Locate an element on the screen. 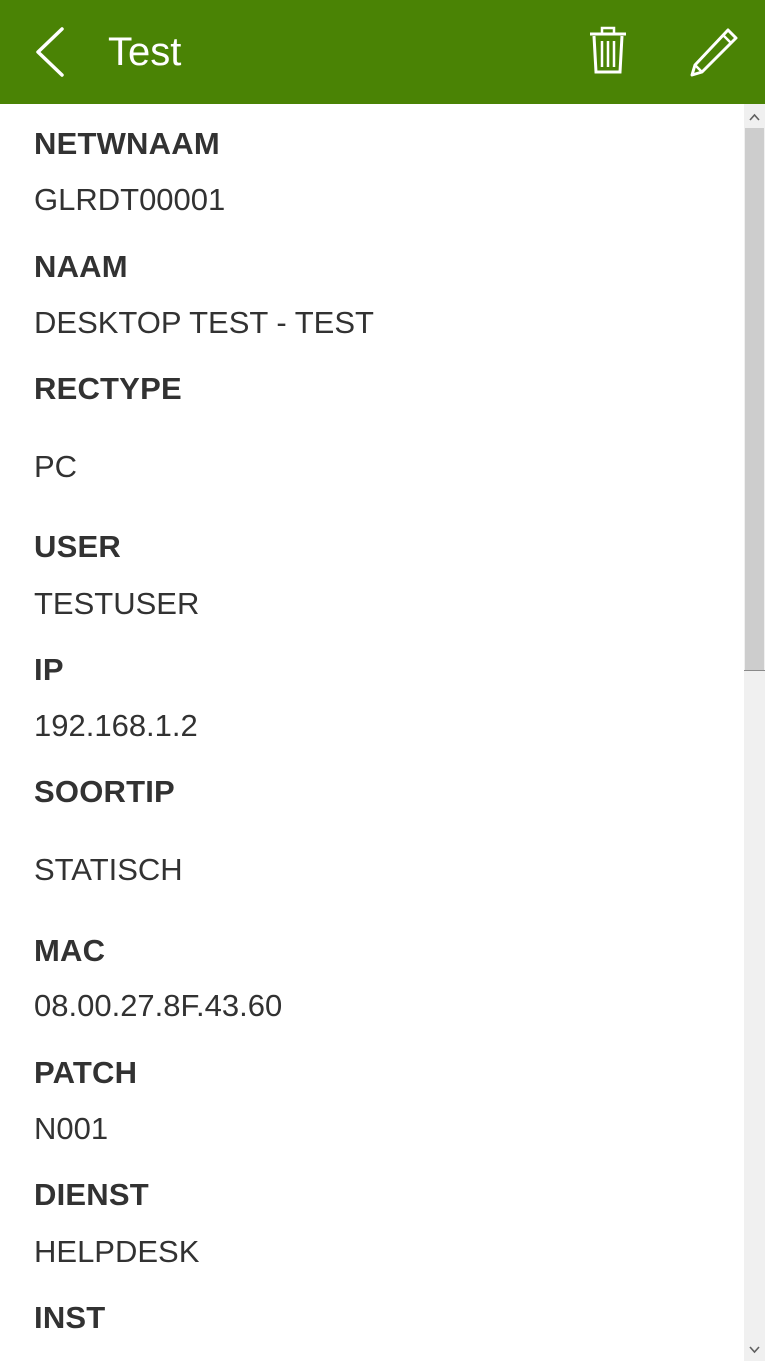 The height and width of the screenshot is (1361, 768). delete-button is located at coordinates (608, 52).